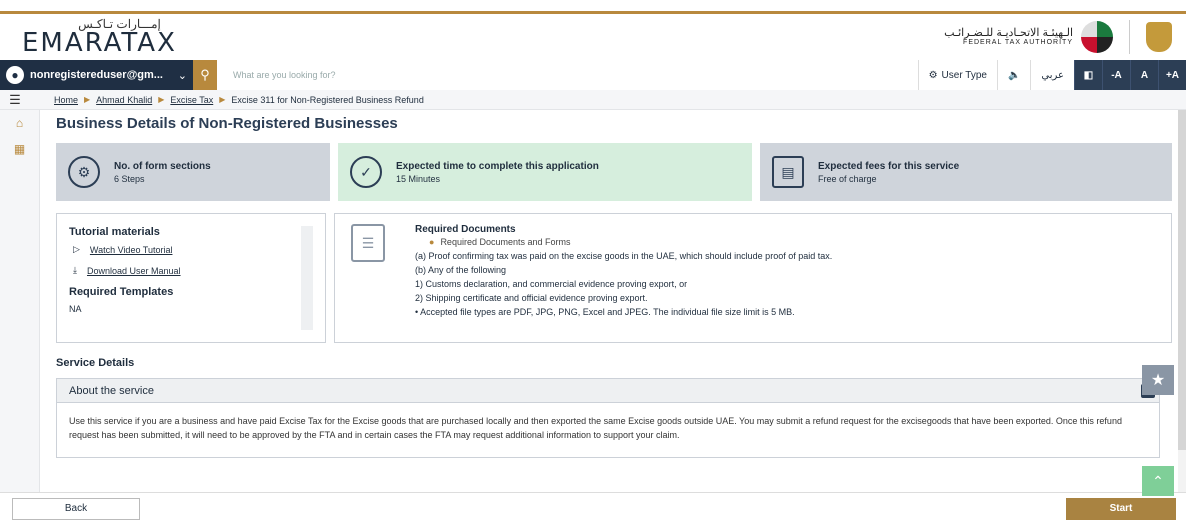 Image resolution: width=1186 pixels, height=532 pixels. Describe the element at coordinates (593, 506) in the screenshot. I see `footer-actions: Back Start` at that location.